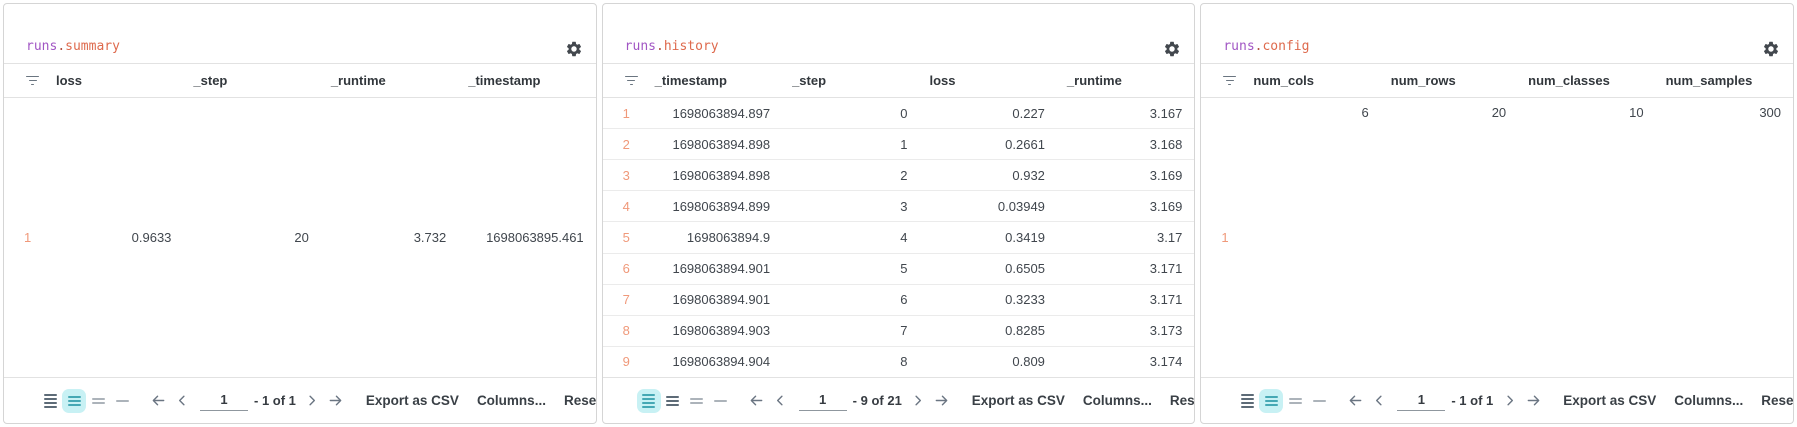  What do you see at coordinates (1025, 331) in the screenshot?
I see `table-cell: 0.8285` at bounding box center [1025, 331].